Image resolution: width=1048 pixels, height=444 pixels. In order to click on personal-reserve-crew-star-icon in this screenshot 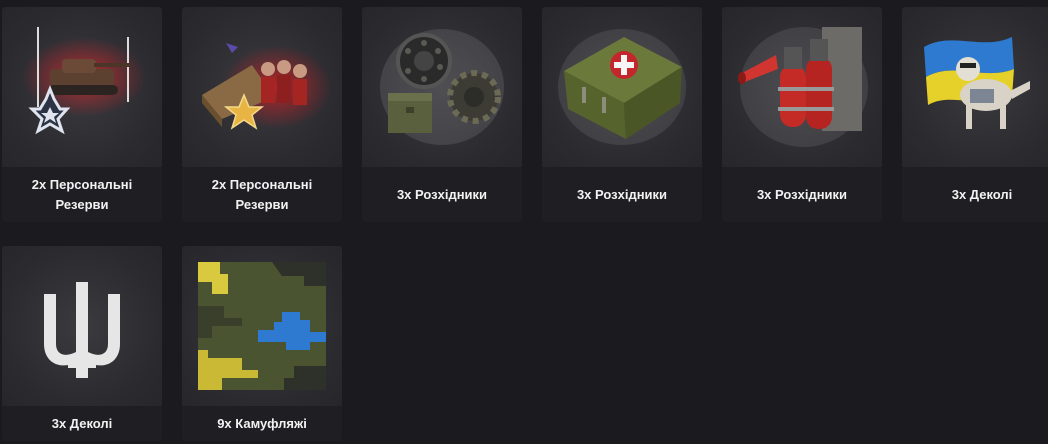, I will do `click(267, 86)`.